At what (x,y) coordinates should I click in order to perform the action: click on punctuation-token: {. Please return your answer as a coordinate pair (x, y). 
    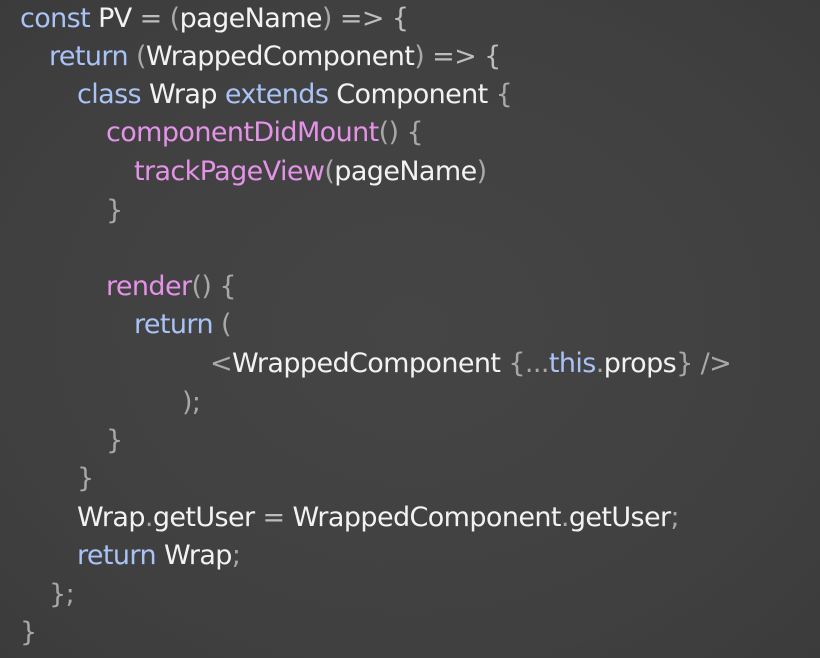
    Looking at the image, I should click on (504, 94).